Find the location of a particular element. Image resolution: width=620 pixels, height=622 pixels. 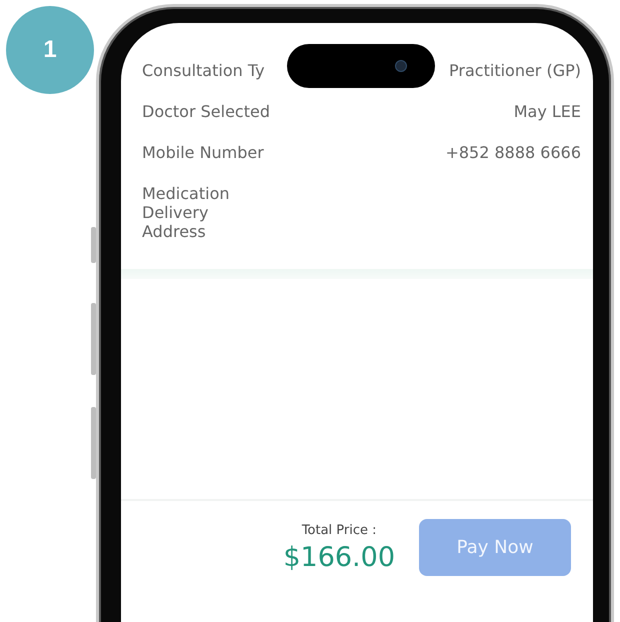

total-price: $166.00 is located at coordinates (339, 557).